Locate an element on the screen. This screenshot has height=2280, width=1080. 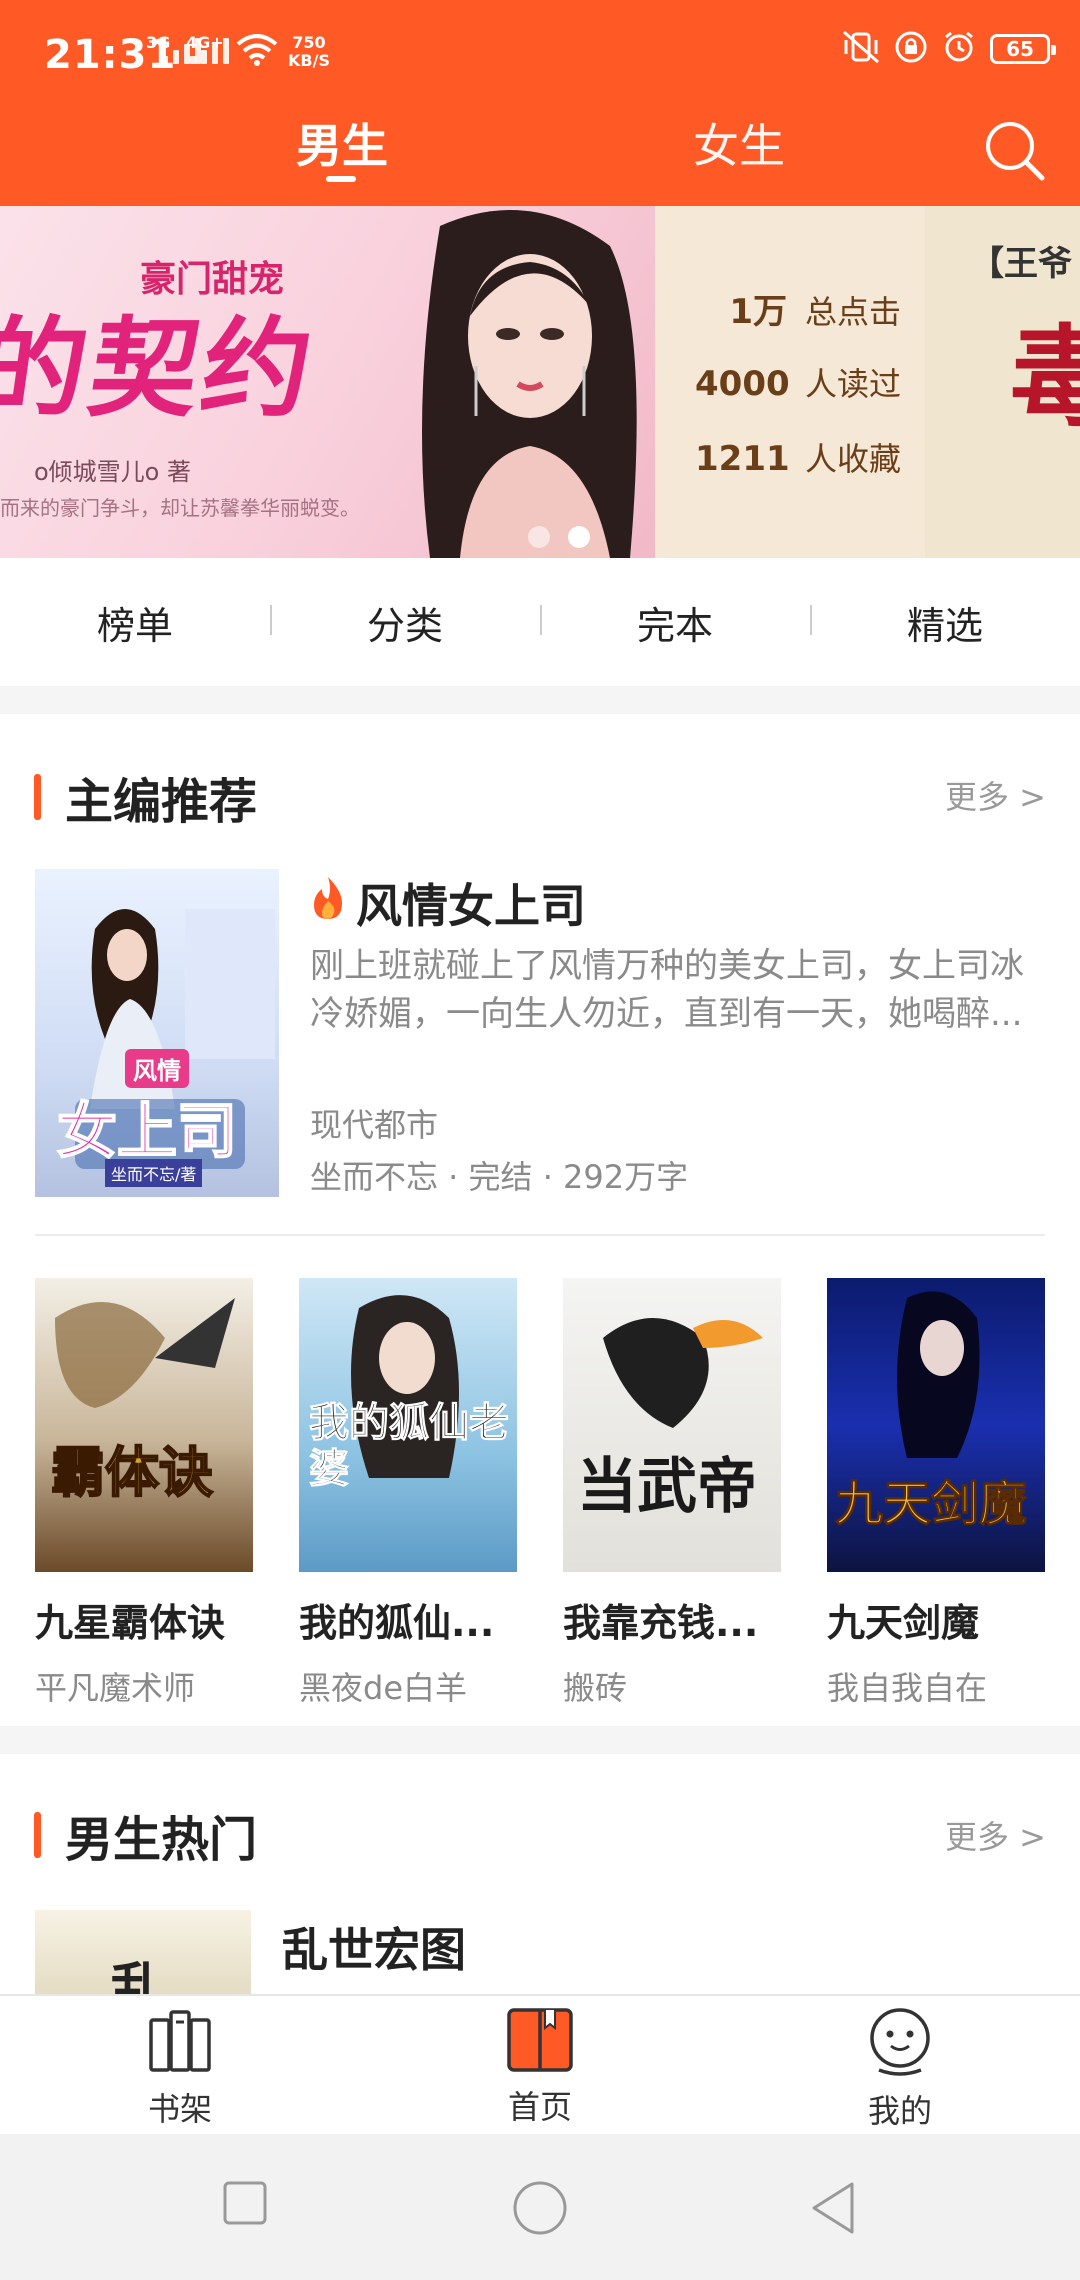
book-card: 我的狐仙老婆 我的狐仙... 黑夜de白羊 is located at coordinates (408, 1493).